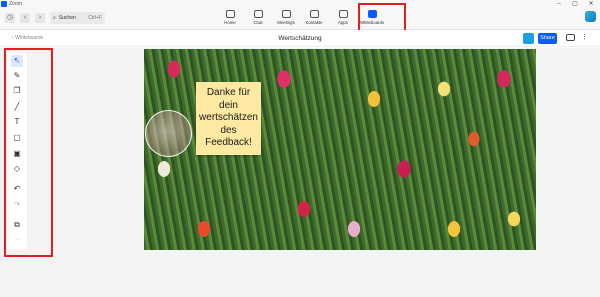  Describe the element at coordinates (343, 14) in the screenshot. I see `apps-icon` at that location.